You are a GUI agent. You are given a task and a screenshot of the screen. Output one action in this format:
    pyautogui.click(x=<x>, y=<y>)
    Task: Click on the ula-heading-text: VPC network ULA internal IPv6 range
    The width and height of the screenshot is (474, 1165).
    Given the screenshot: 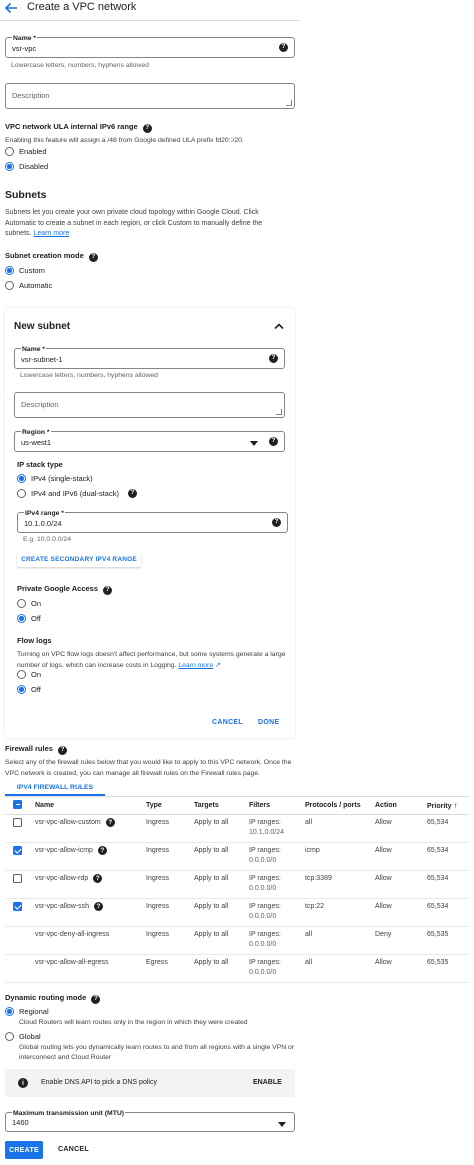 What is the action you would take?
    pyautogui.click(x=71, y=126)
    